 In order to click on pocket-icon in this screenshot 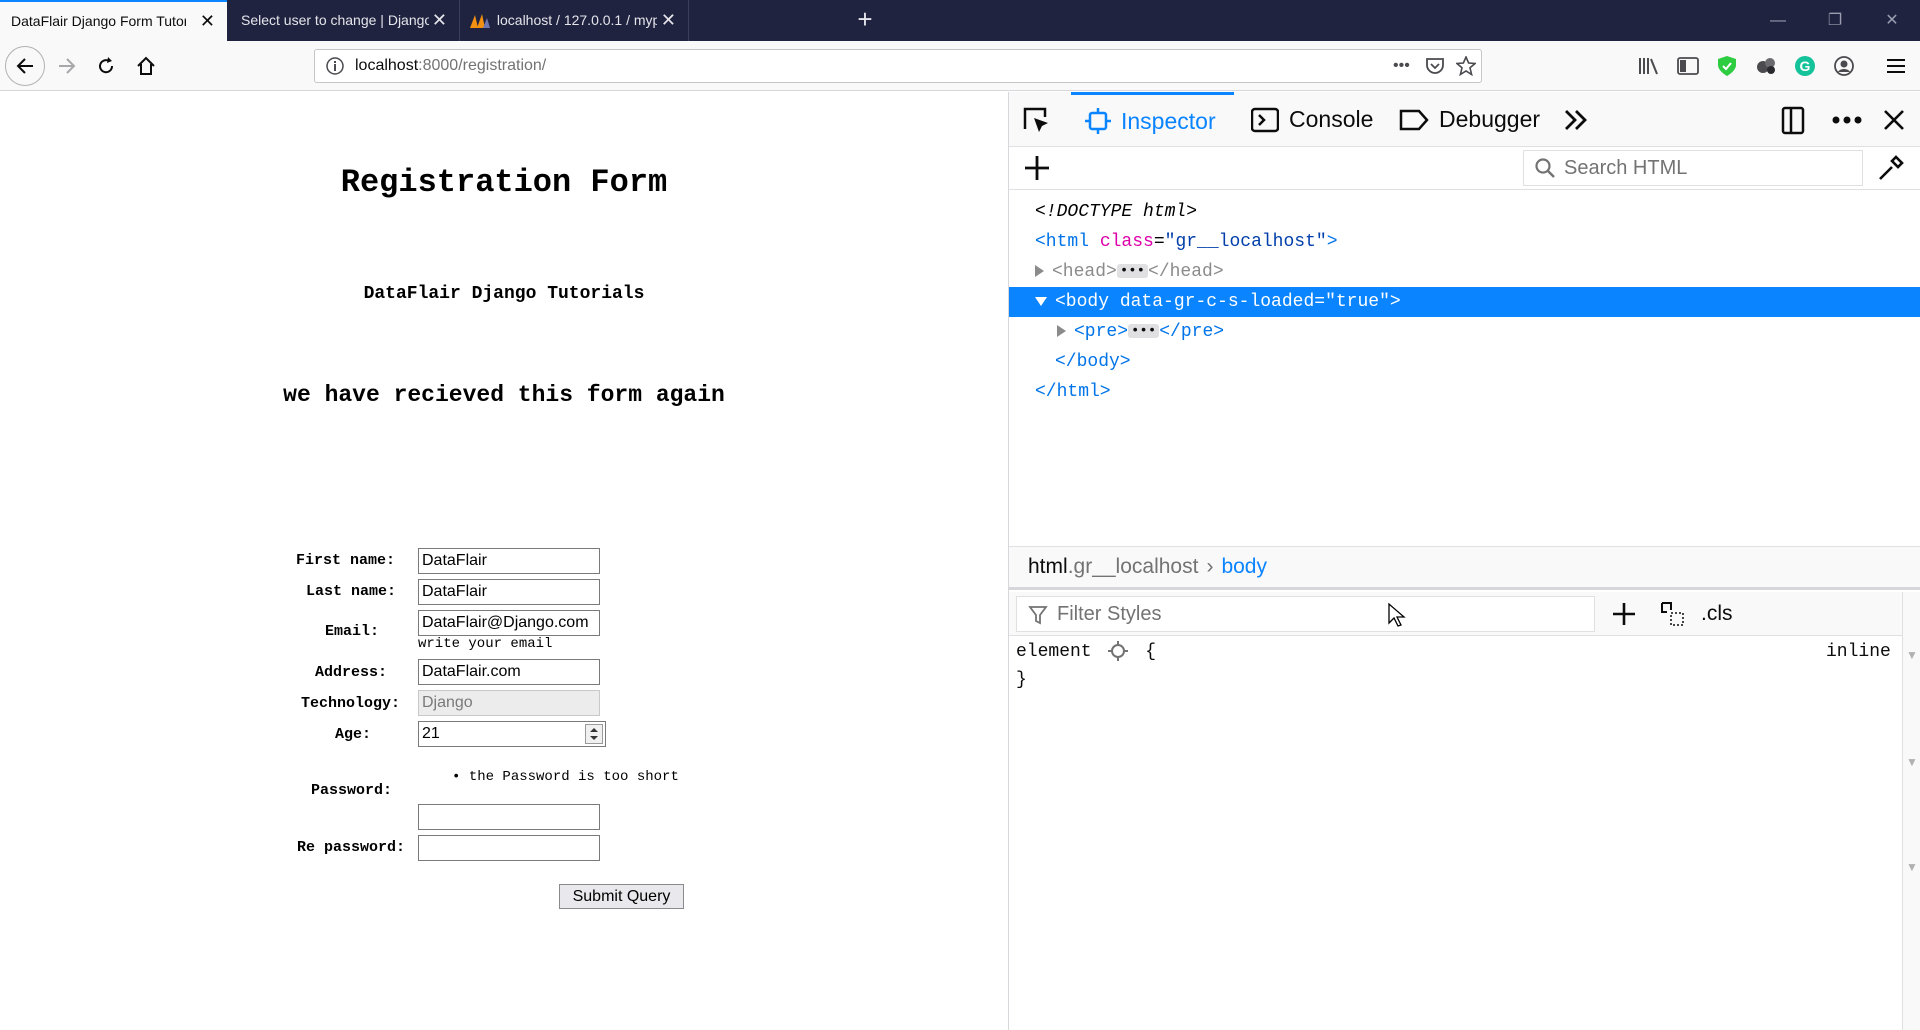, I will do `click(1435, 66)`.